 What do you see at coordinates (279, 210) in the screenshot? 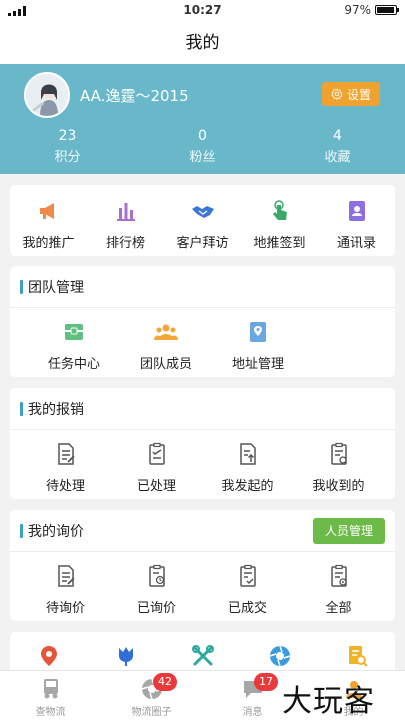
I see `tap-icon` at bounding box center [279, 210].